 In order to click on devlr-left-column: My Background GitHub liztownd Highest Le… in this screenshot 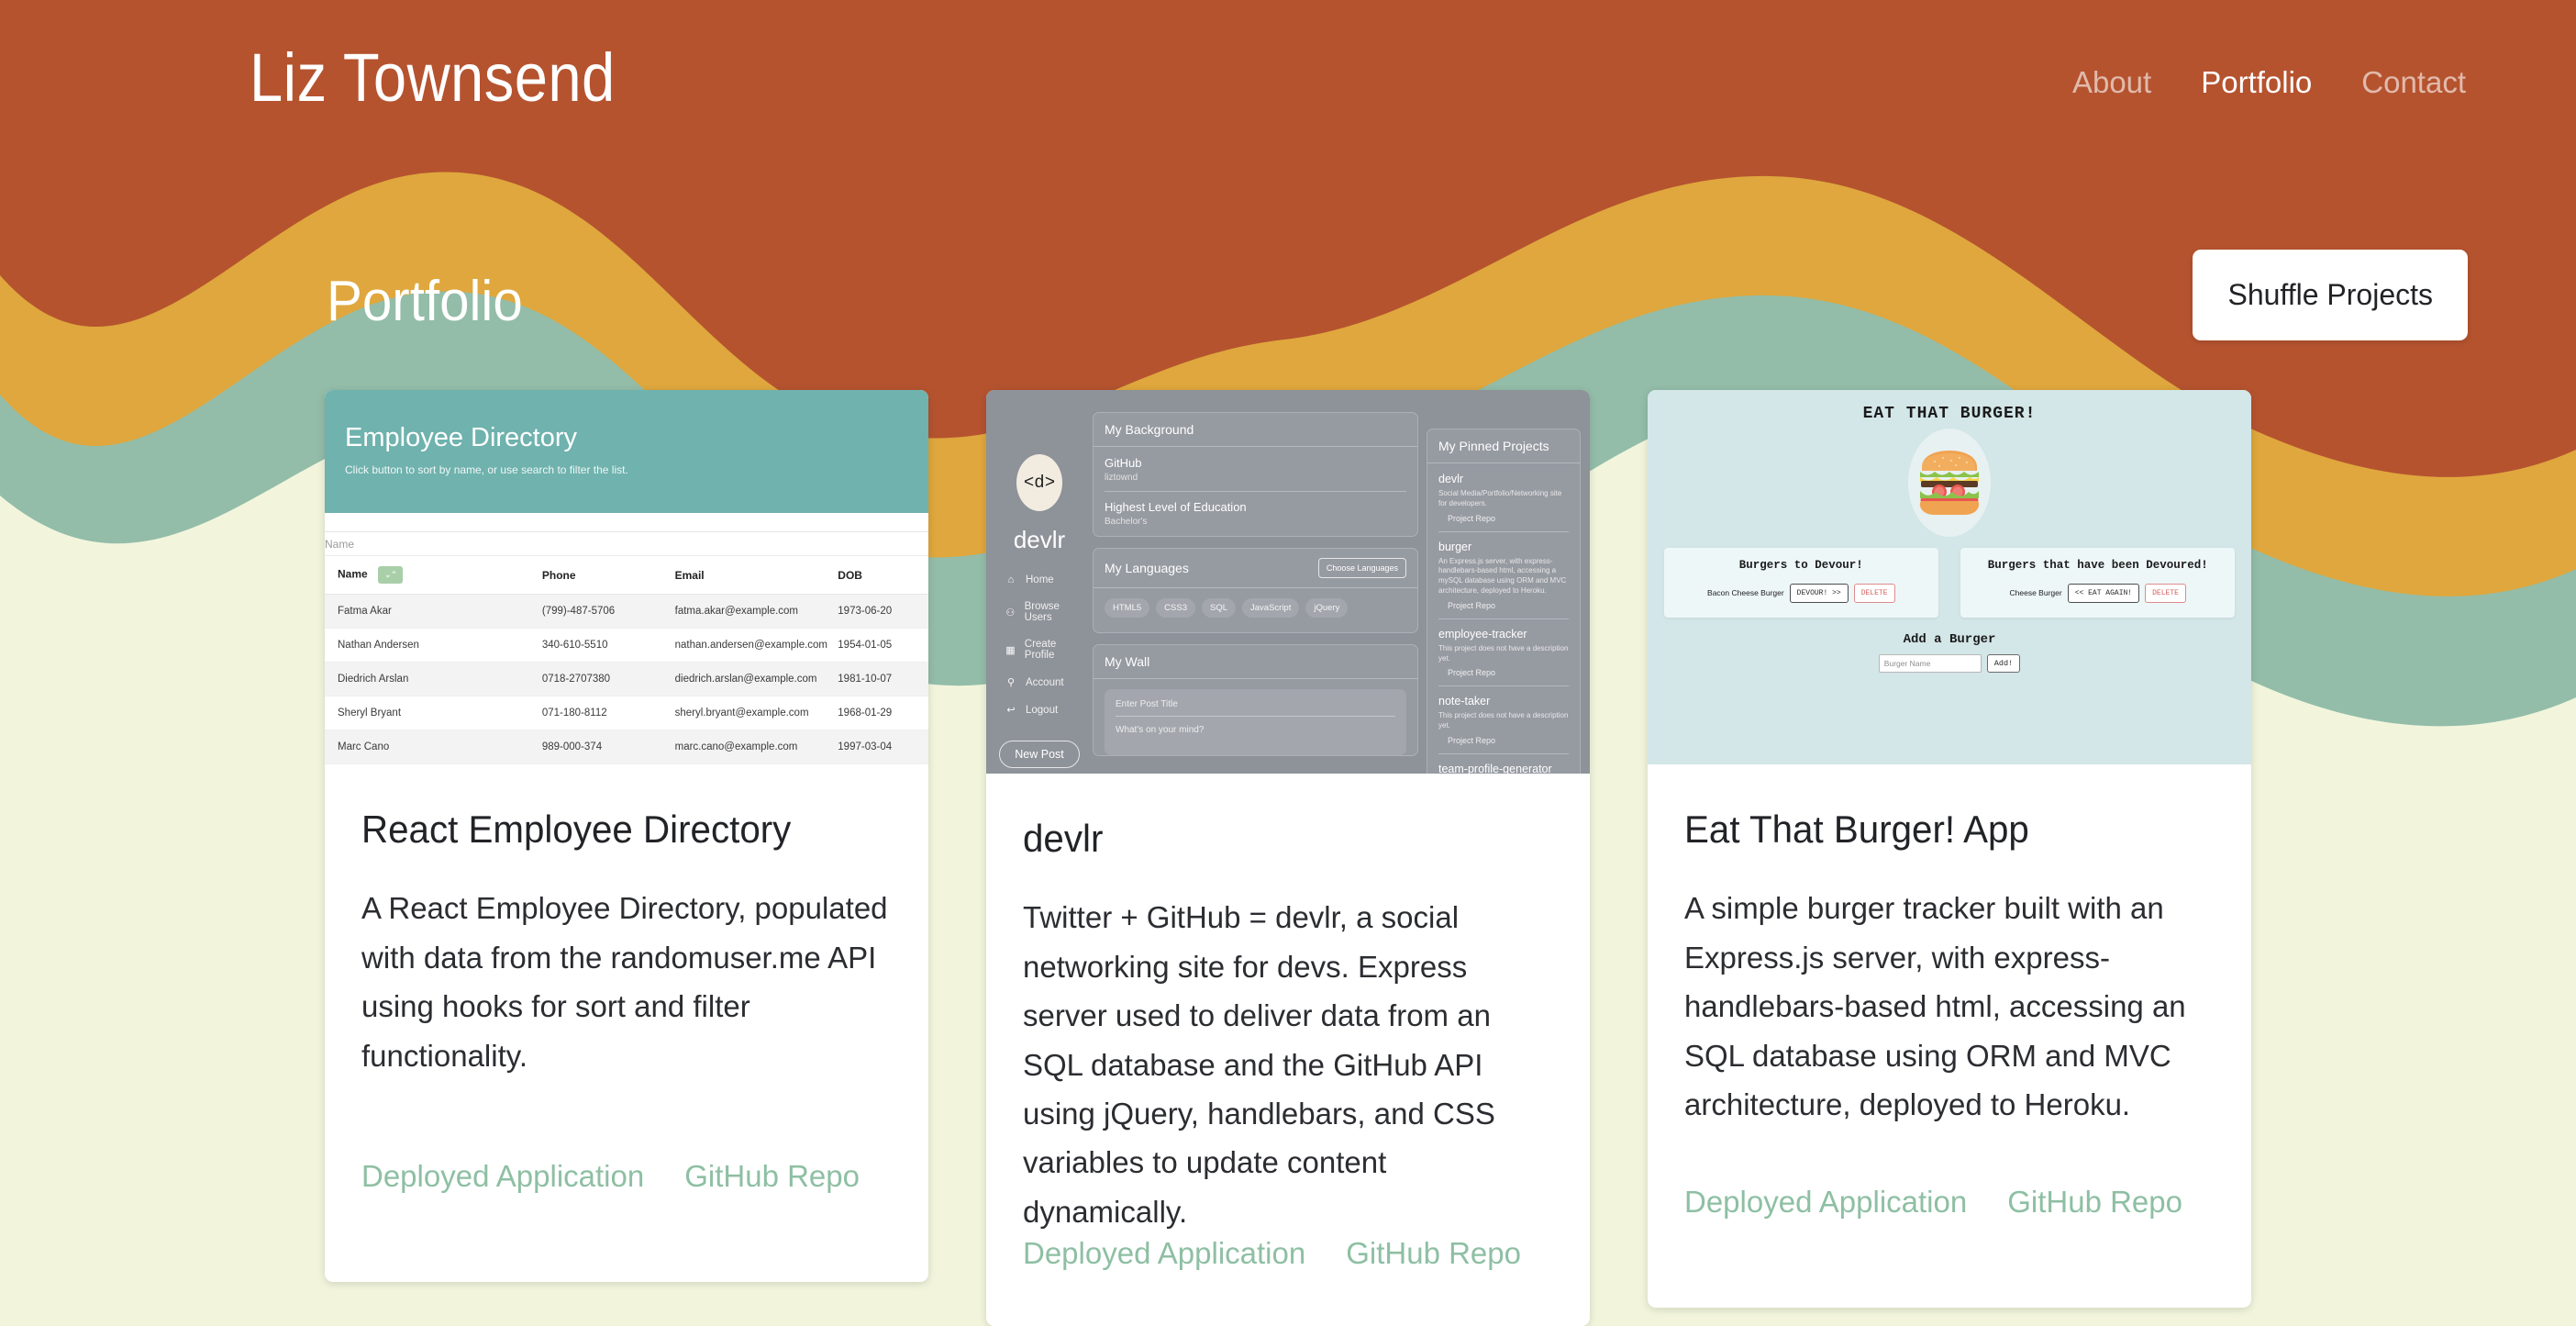, I will do `click(1255, 589)`.